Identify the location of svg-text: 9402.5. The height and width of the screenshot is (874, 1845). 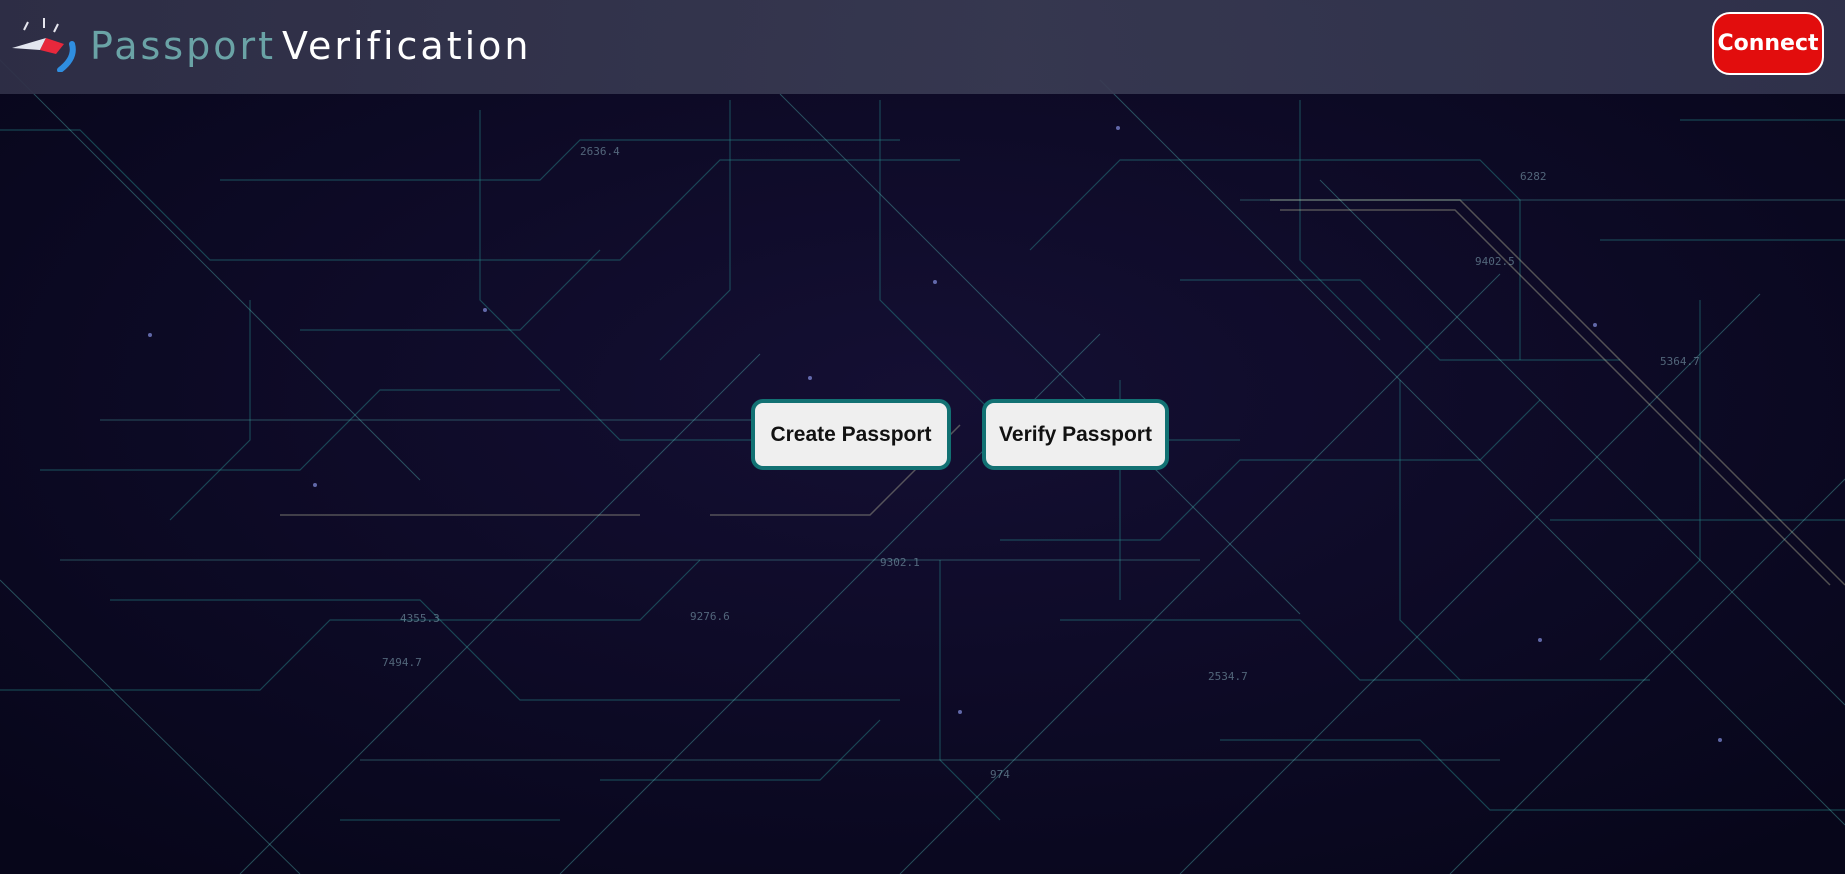
(1495, 261).